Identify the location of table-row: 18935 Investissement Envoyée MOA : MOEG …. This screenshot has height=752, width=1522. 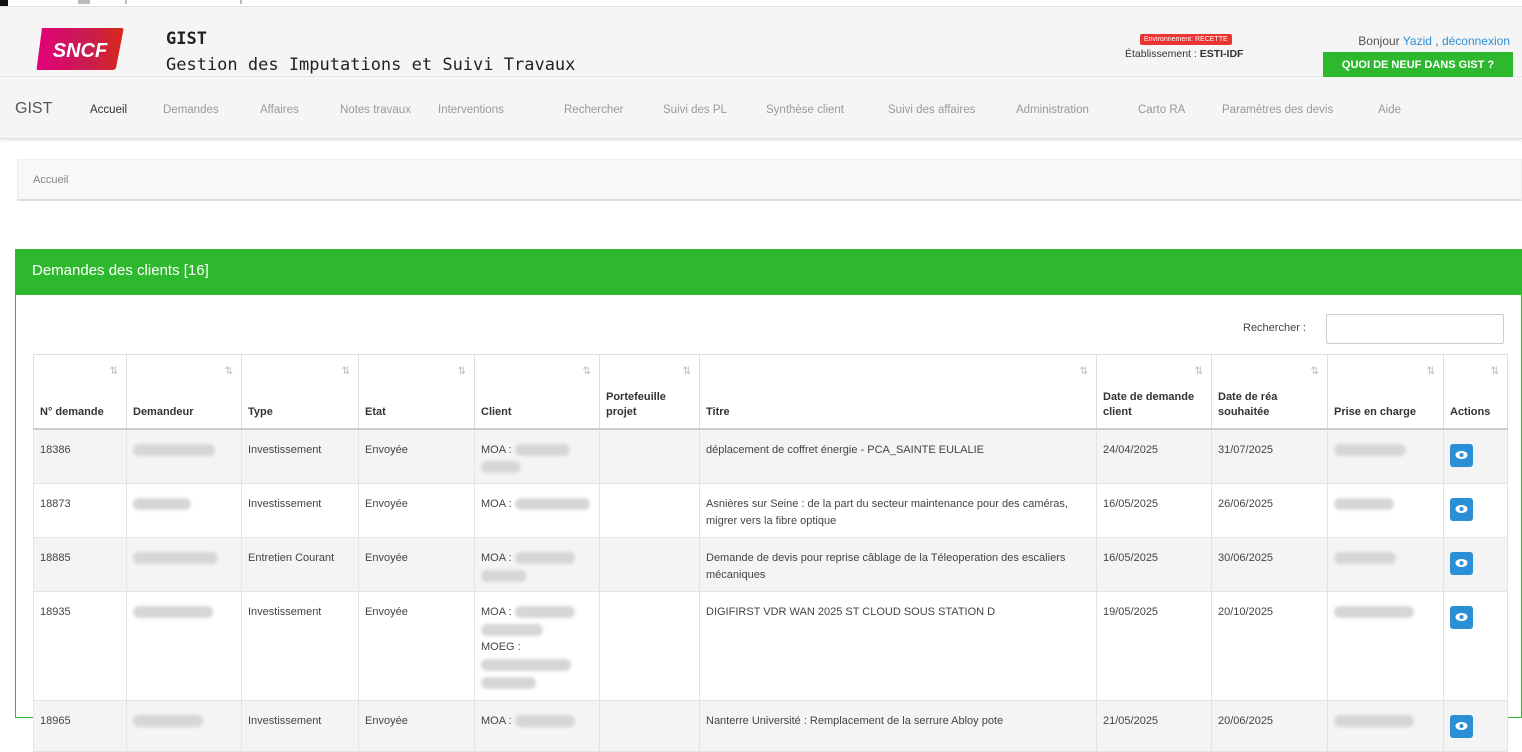
(770, 646).